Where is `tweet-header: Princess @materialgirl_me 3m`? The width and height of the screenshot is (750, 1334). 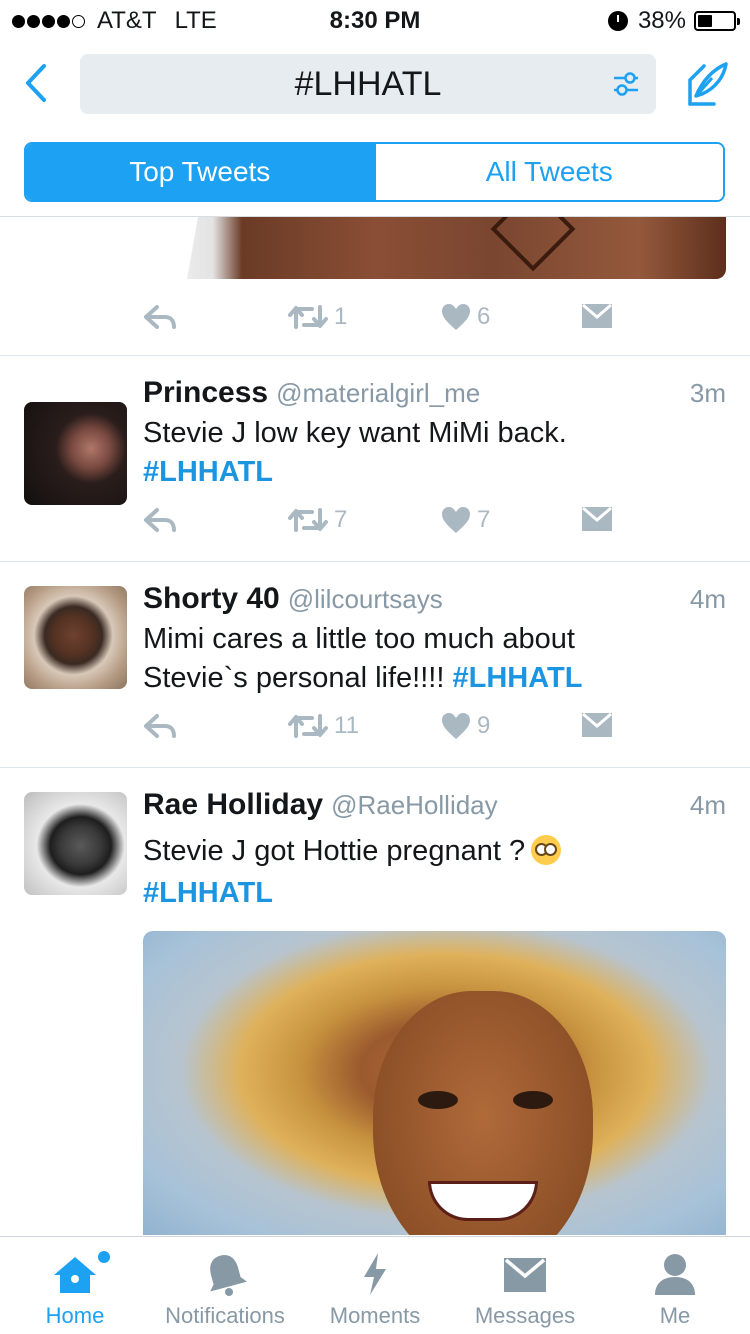
tweet-header: Princess @materialgirl_me 3m is located at coordinates (434, 393).